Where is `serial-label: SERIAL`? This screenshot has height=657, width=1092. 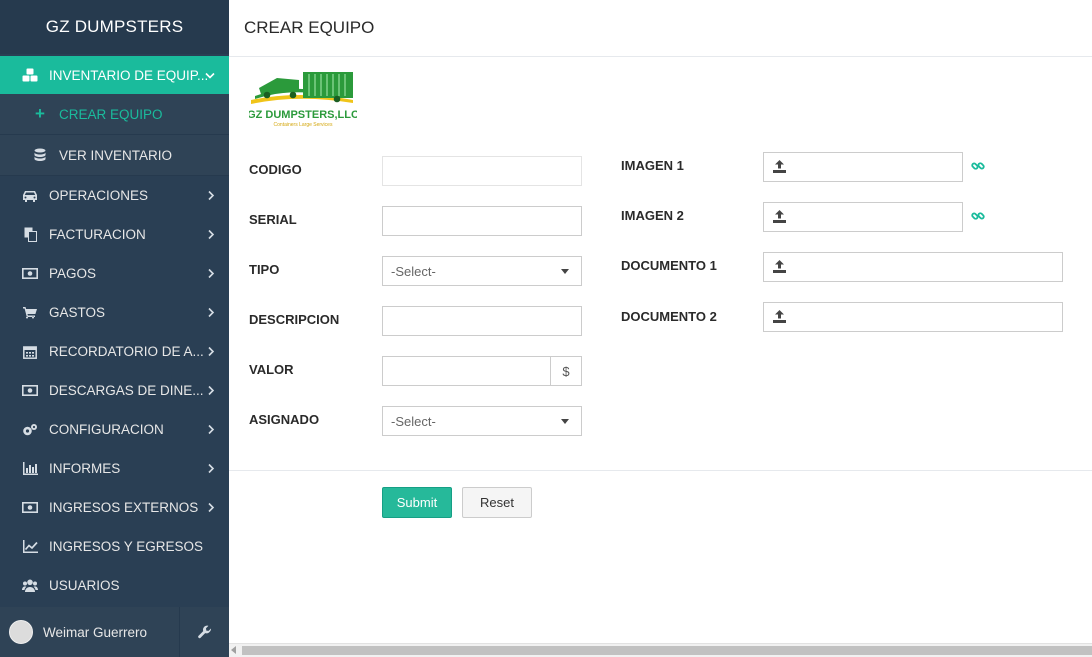 serial-label: SERIAL is located at coordinates (273, 219).